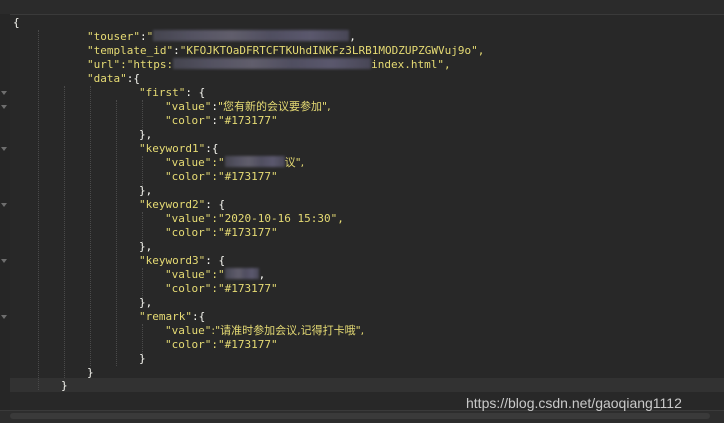 Image resolution: width=724 pixels, height=423 pixels. I want to click on json-key: "keyword1", so click(172, 148).